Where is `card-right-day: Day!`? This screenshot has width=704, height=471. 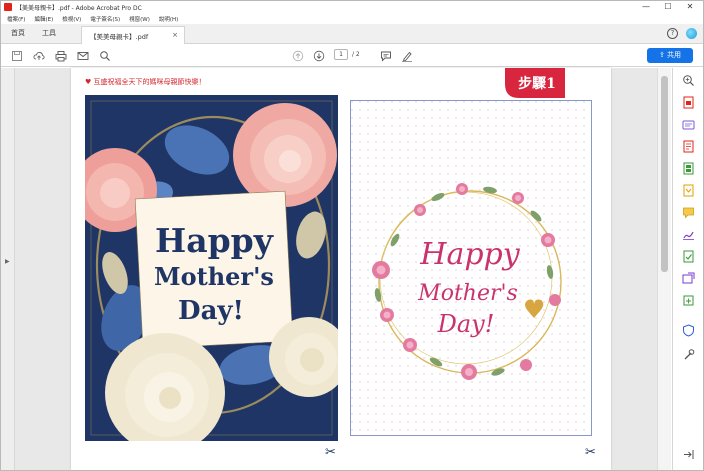
card-right-day: Day! is located at coordinates (466, 324).